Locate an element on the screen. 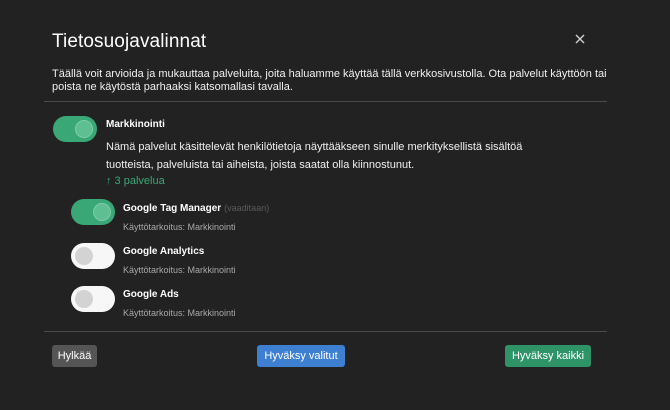 The image size is (670, 410). service-name: Google Ads is located at coordinates (151, 294).